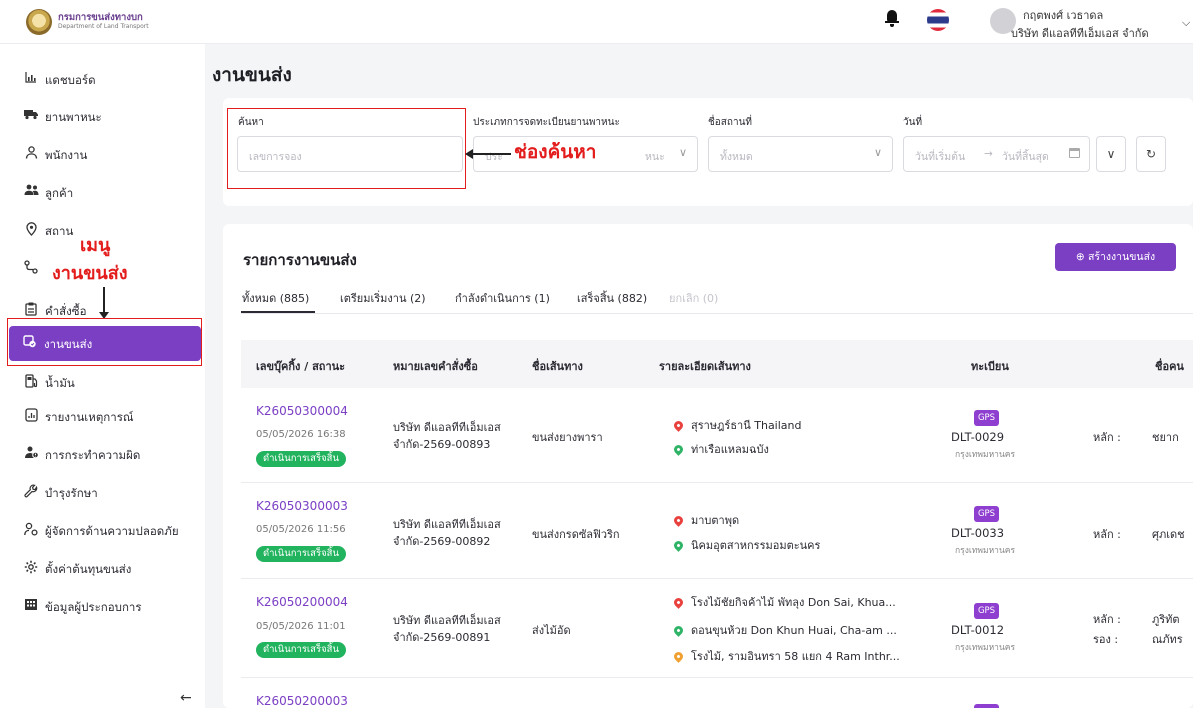  I want to click on driver-role: หลัก :, so click(1107, 437).